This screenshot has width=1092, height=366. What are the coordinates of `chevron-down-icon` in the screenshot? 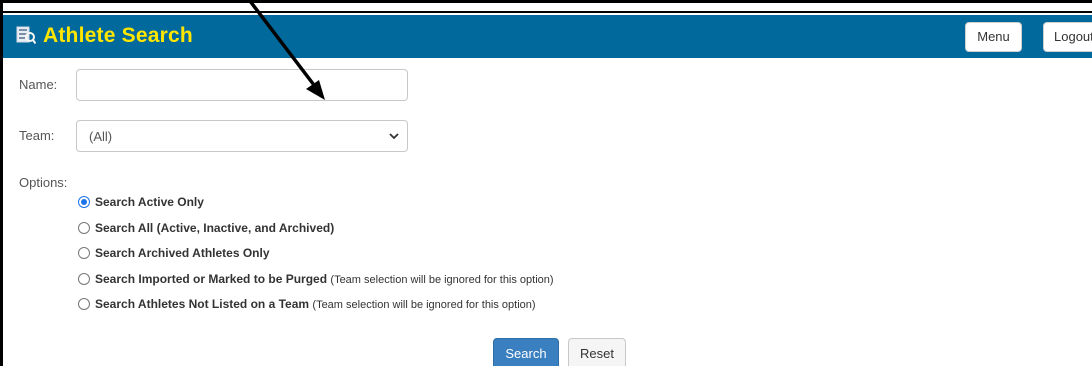 It's located at (394, 136).